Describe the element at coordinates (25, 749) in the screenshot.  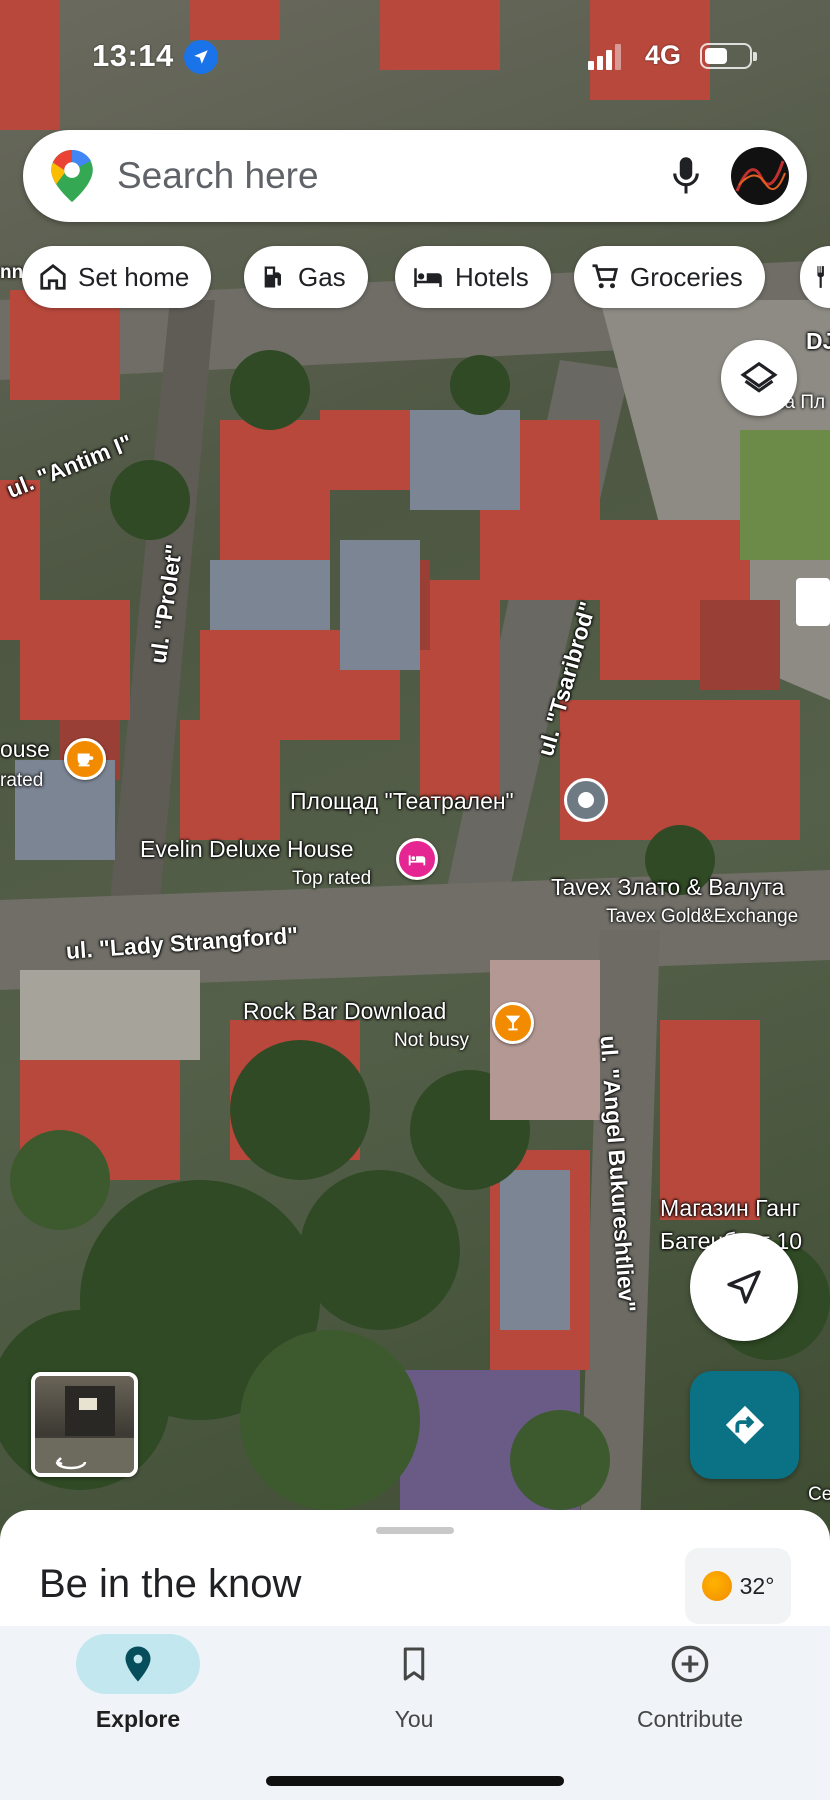
I see `place-label-cafe: ouse` at that location.